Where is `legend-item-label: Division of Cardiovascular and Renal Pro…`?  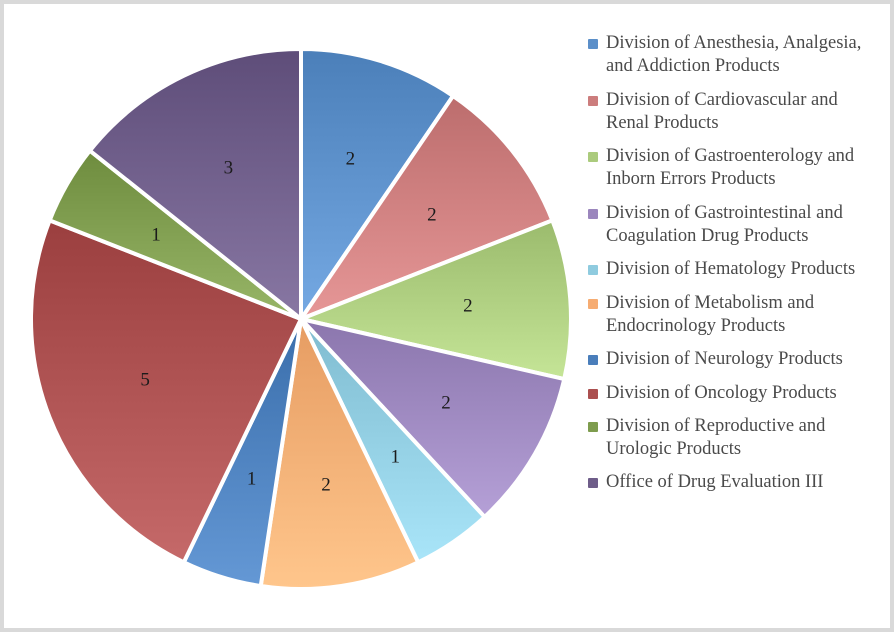
legend-item-label: Division of Cardiovascular and Renal Pro… is located at coordinates (722, 111).